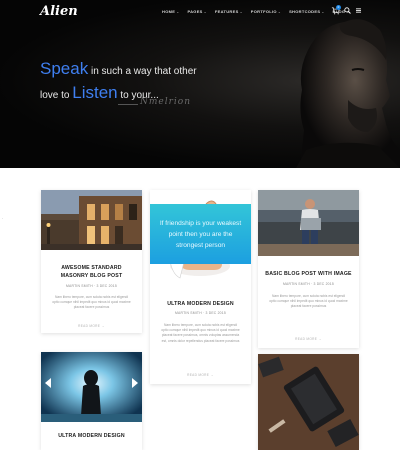  I want to click on hero-accent-word: Listen, so click(95, 92).